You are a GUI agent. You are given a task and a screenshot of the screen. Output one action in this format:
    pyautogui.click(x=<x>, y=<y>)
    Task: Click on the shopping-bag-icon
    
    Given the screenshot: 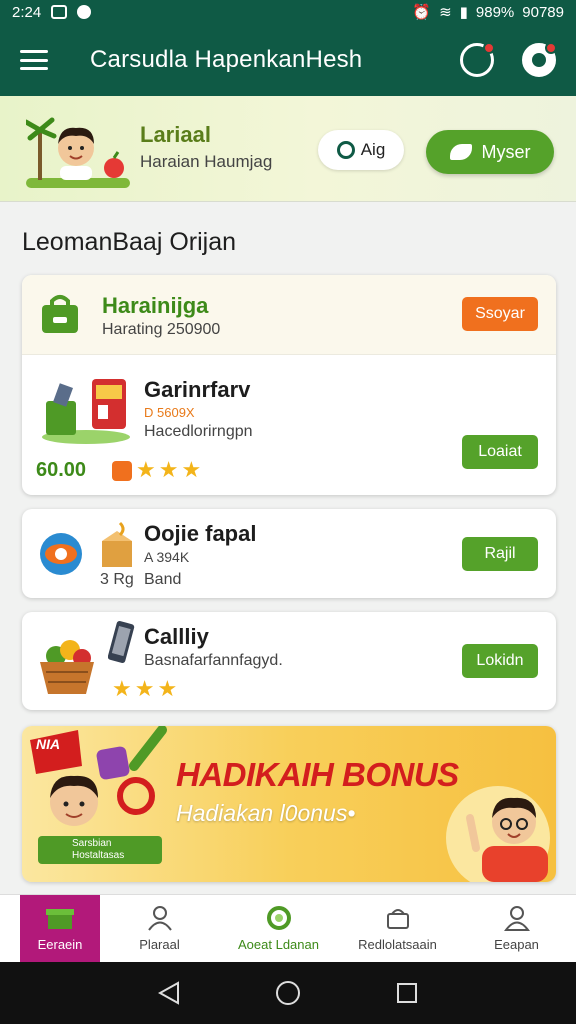 What is the action you would take?
    pyautogui.click(x=60, y=314)
    